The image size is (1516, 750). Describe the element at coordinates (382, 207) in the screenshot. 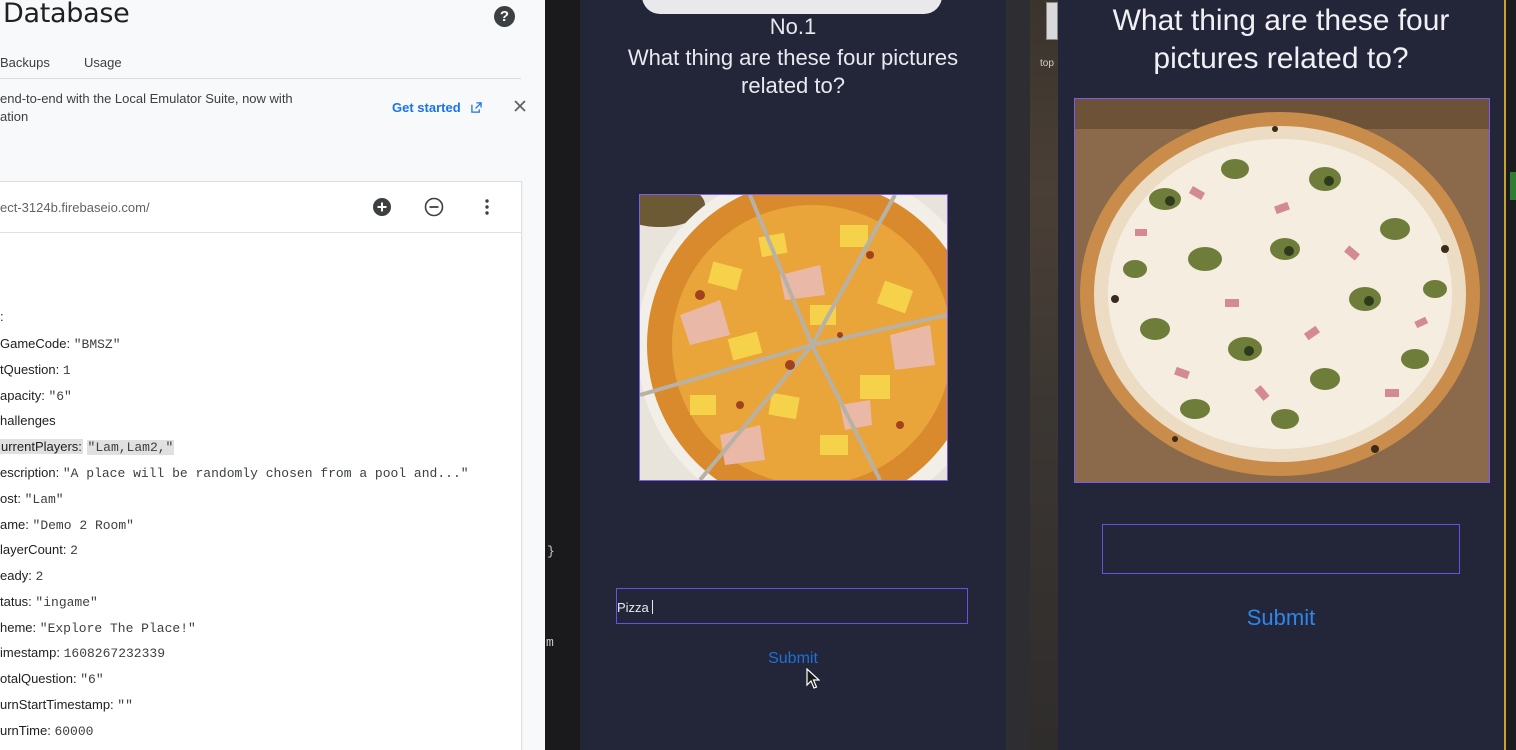

I see `add-circle-icon` at that location.